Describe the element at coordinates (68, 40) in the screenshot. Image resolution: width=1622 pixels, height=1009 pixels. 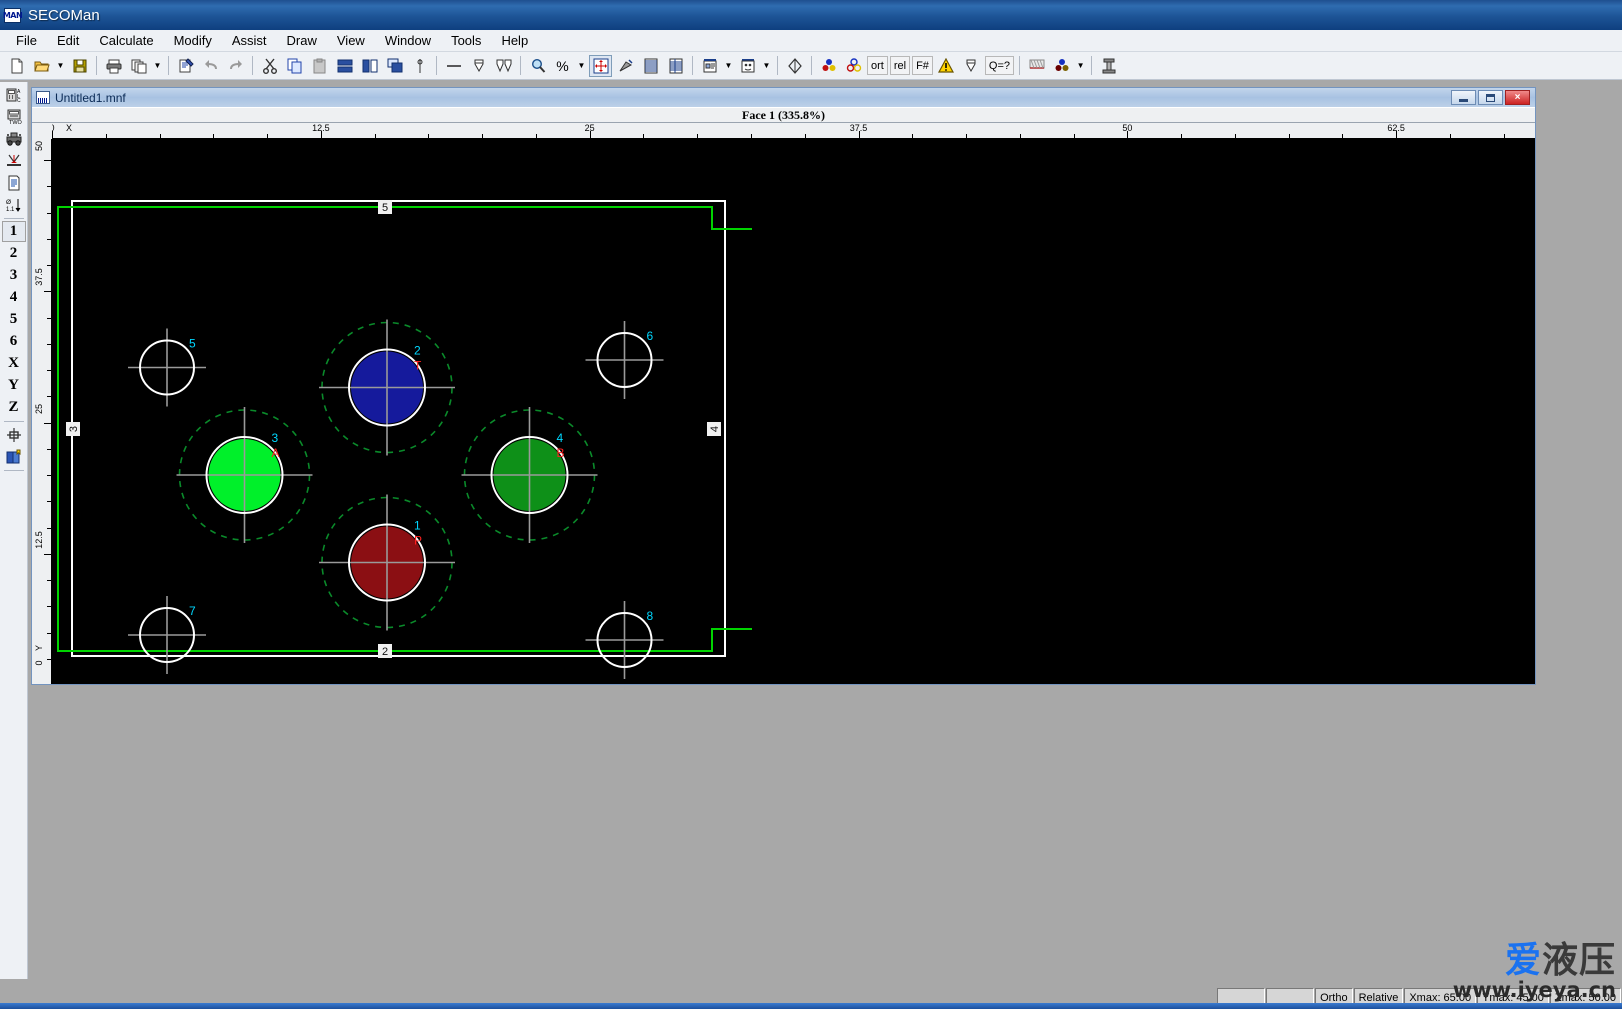
I see `menu-edit: Edit` at that location.